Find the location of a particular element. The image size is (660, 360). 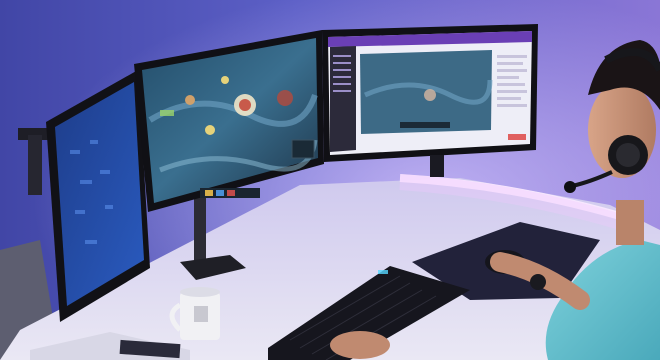

left-hand is located at coordinates (360, 345).